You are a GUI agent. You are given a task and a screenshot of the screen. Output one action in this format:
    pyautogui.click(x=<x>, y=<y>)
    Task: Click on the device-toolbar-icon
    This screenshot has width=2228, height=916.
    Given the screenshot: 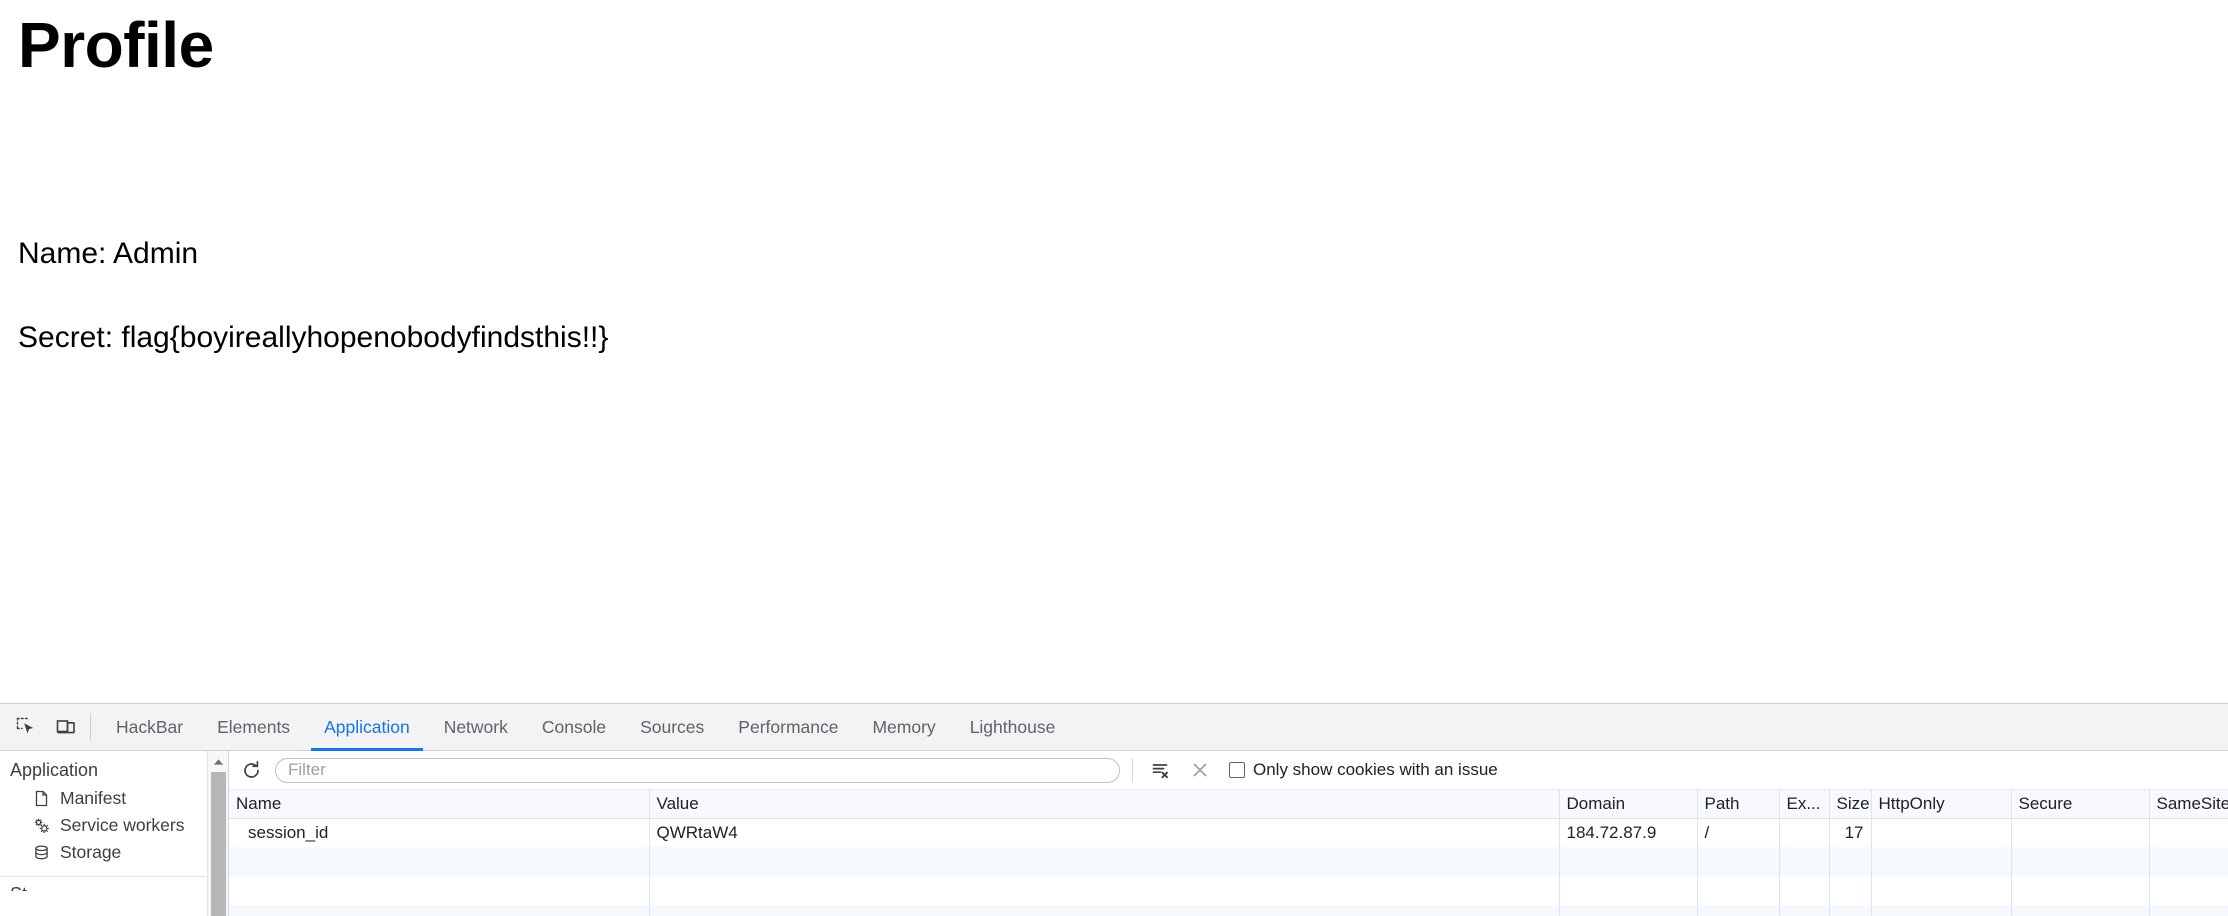 What is the action you would take?
    pyautogui.click(x=66, y=727)
    